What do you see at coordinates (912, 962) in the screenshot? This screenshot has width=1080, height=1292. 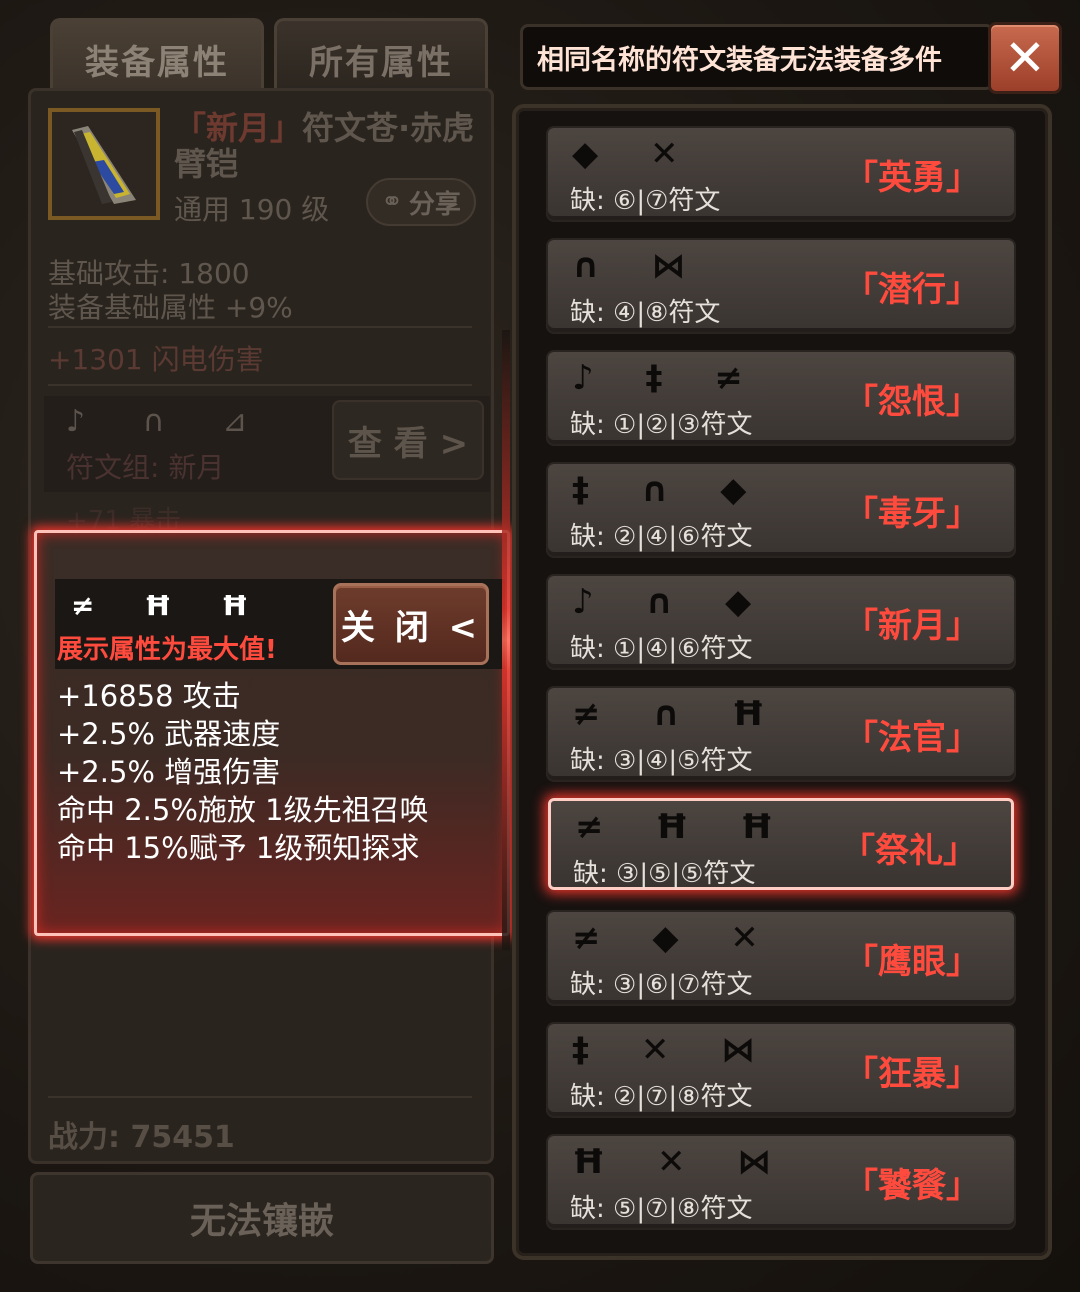 I see `set-name: 「鹰眼」` at bounding box center [912, 962].